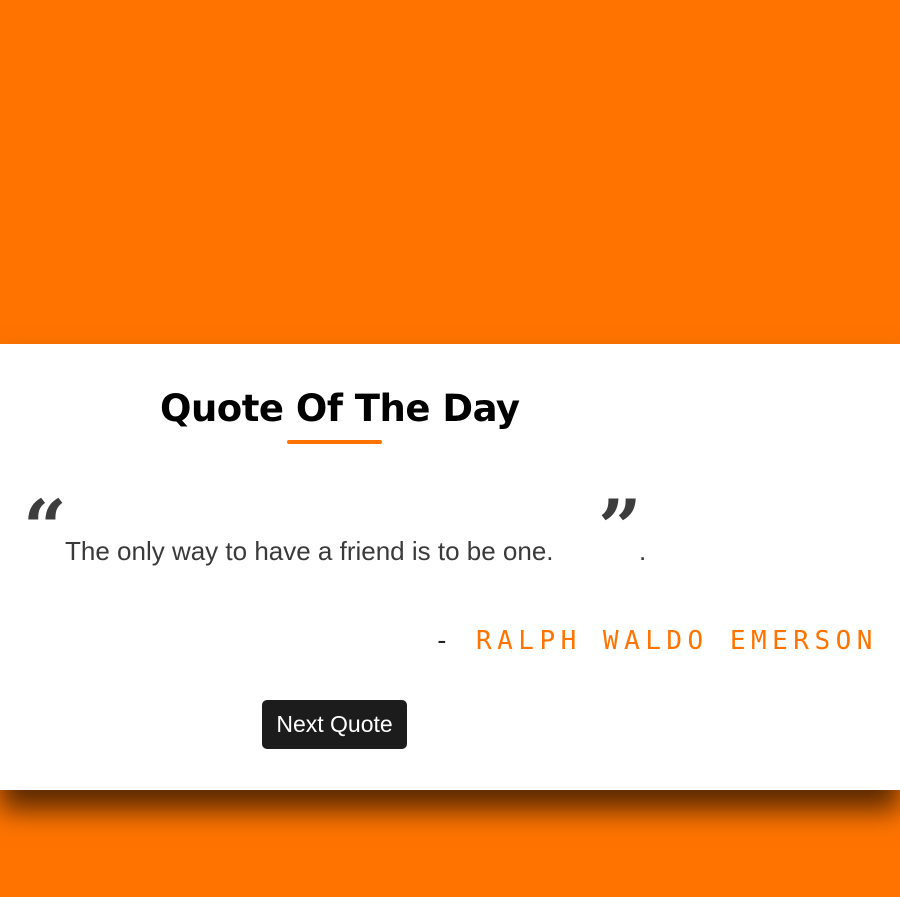 This screenshot has height=897, width=900. I want to click on author-dash: -, so click(442, 641).